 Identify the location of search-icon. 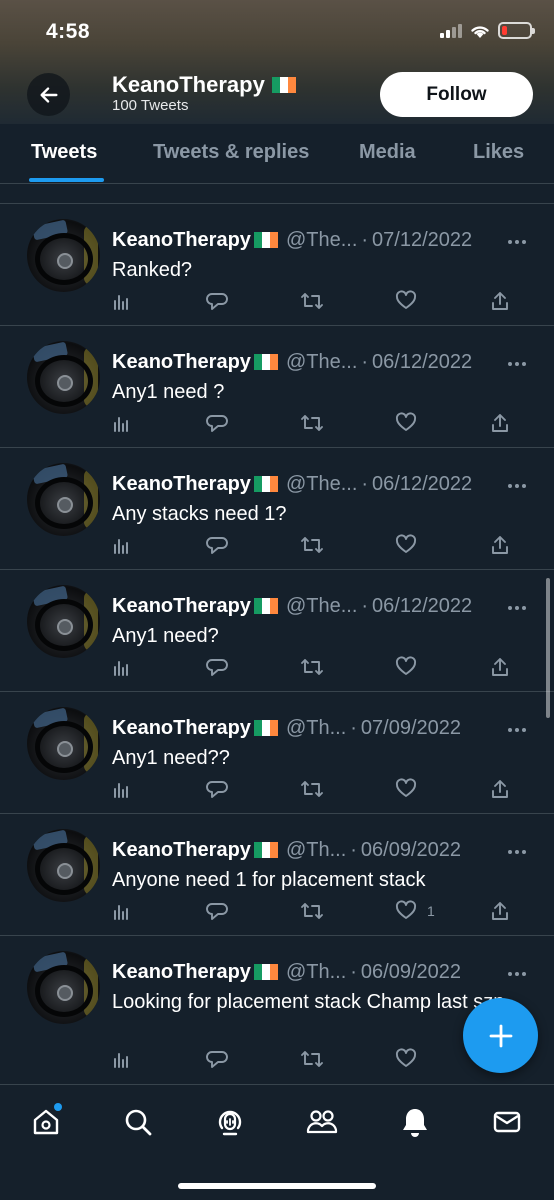
(138, 1122).